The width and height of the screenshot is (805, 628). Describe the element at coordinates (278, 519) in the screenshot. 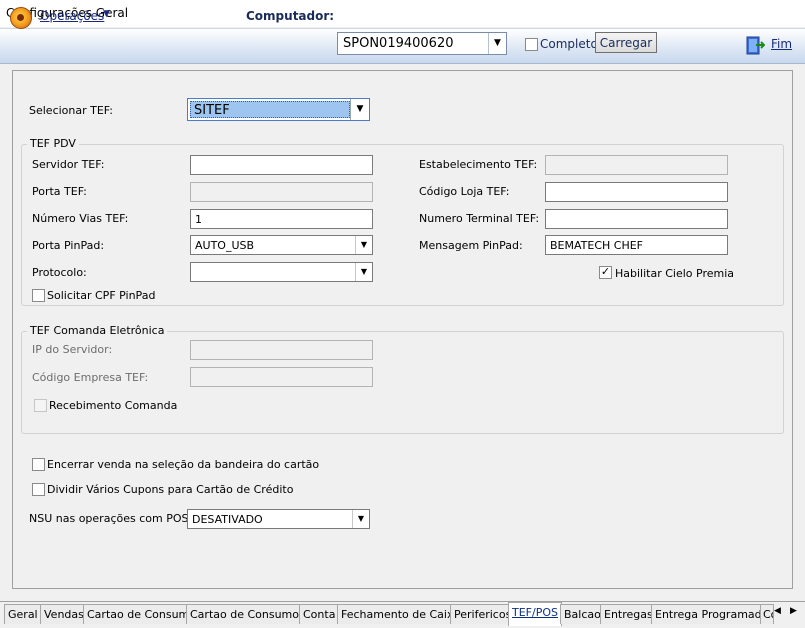

I see `nsu-combo: DESATIVADO ▼` at that location.